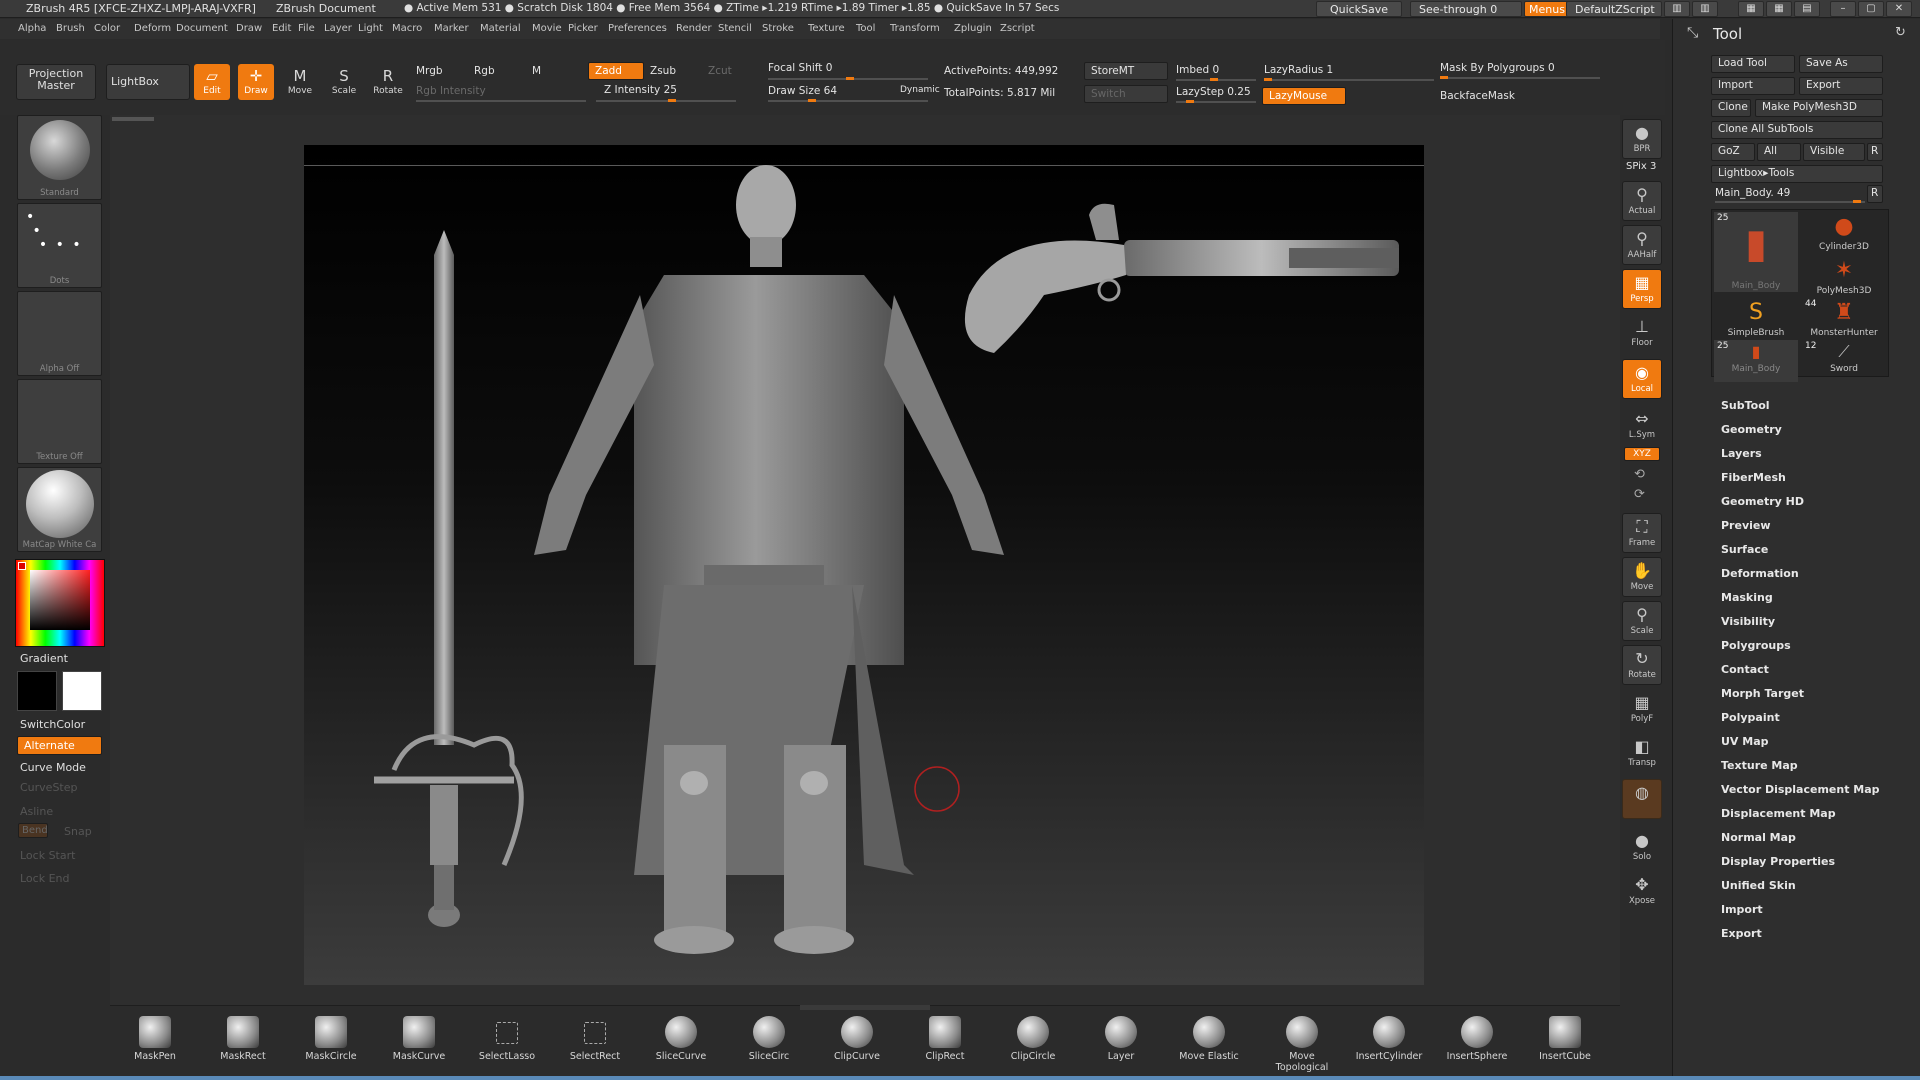  What do you see at coordinates (1762, 693) in the screenshot?
I see `subpalette-morph-target: Morph Target` at bounding box center [1762, 693].